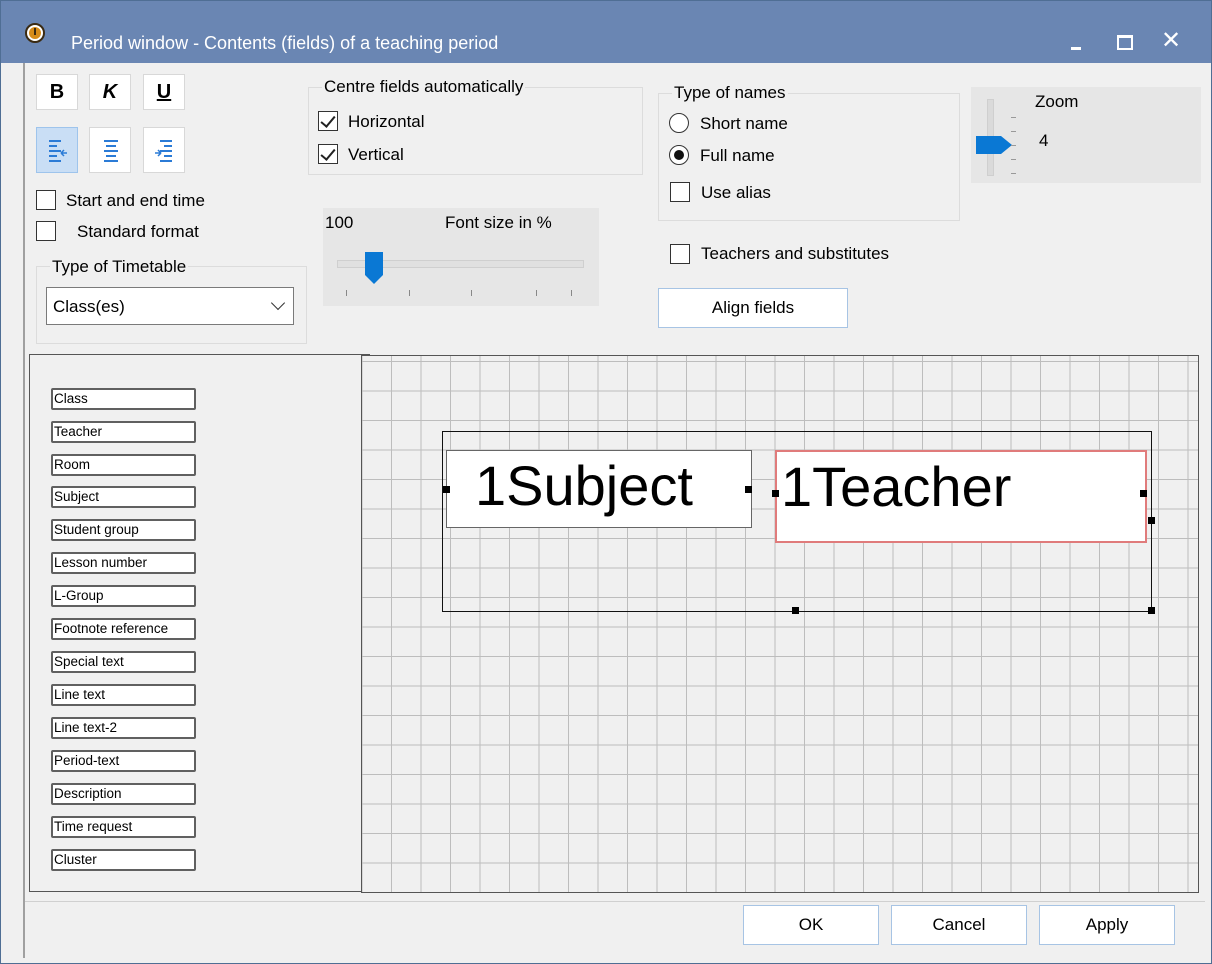 Image resolution: width=1212 pixels, height=964 pixels. Describe the element at coordinates (680, 254) in the screenshot. I see `teachers-substitutes-checkbox` at that location.